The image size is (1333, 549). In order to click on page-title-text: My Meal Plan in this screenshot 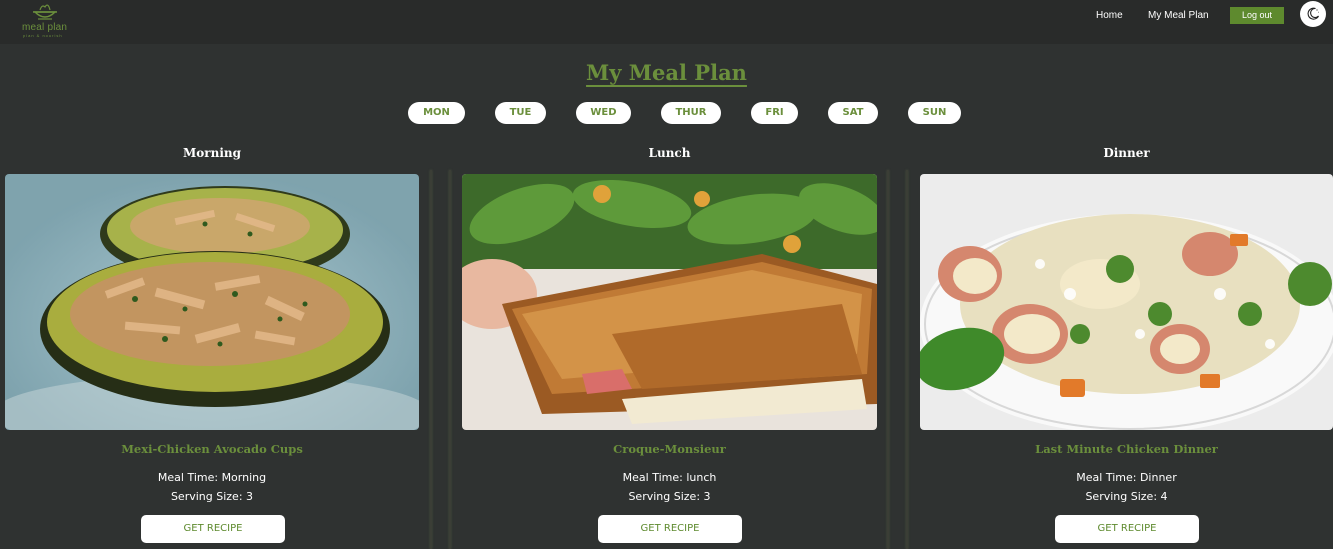, I will do `click(666, 72)`.